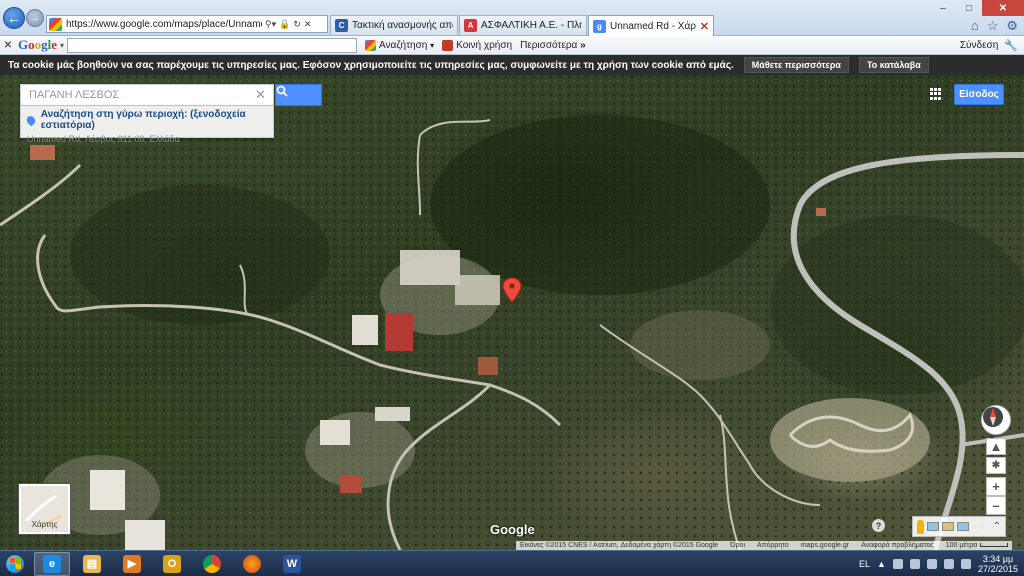  What do you see at coordinates (142, 95) in the screenshot?
I see `map-search-input` at bounding box center [142, 95].